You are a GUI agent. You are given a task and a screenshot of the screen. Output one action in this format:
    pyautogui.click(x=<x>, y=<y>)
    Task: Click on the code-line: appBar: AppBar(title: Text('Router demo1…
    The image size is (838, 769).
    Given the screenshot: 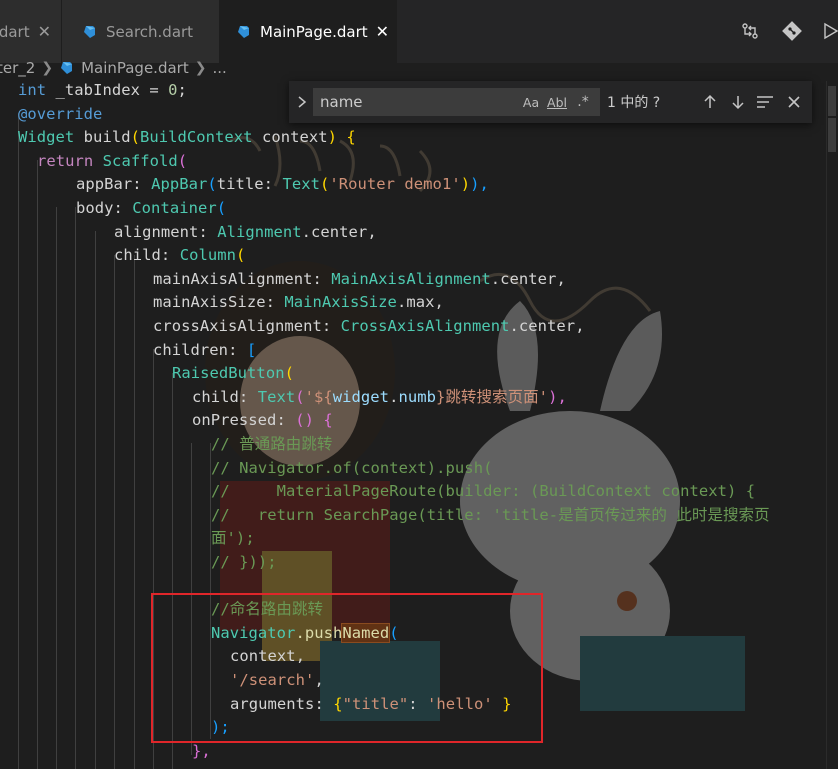 What is the action you would take?
    pyautogui.click(x=282, y=184)
    